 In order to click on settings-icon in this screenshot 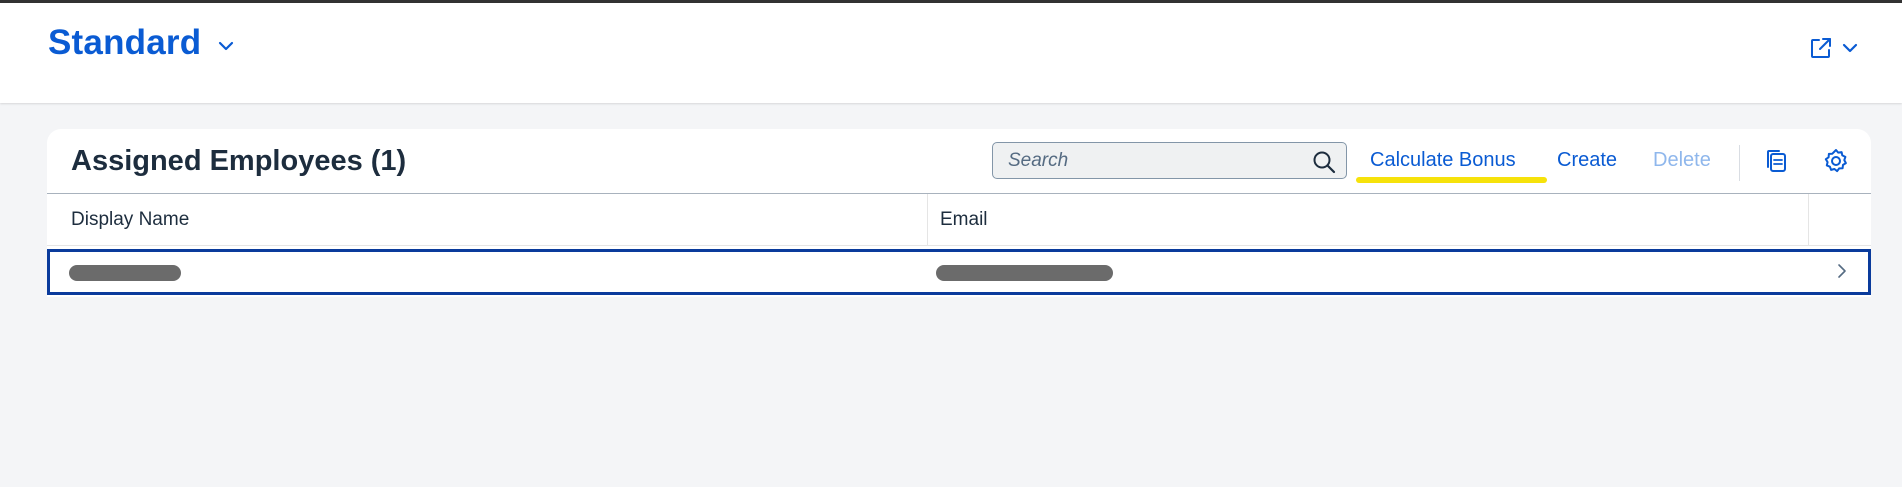, I will do `click(1836, 161)`.